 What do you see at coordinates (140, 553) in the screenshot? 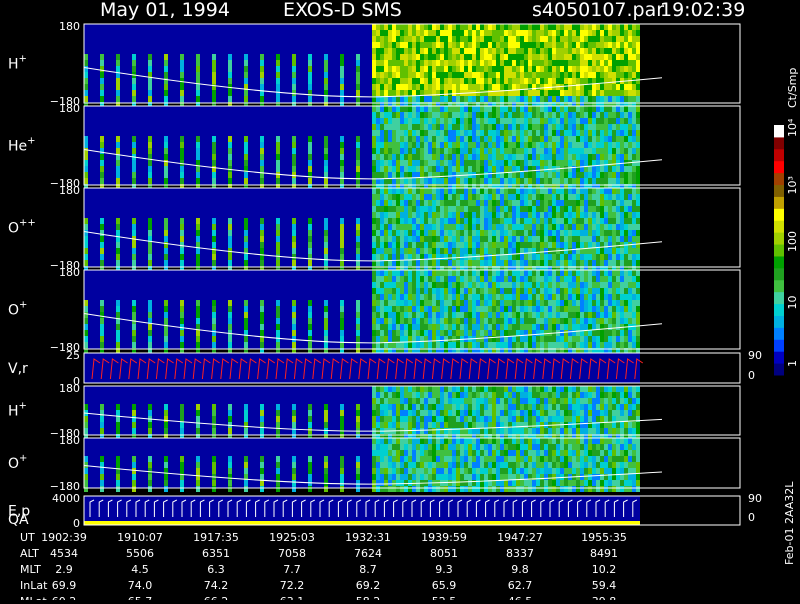
I see `table-cell: 5506` at bounding box center [140, 553].